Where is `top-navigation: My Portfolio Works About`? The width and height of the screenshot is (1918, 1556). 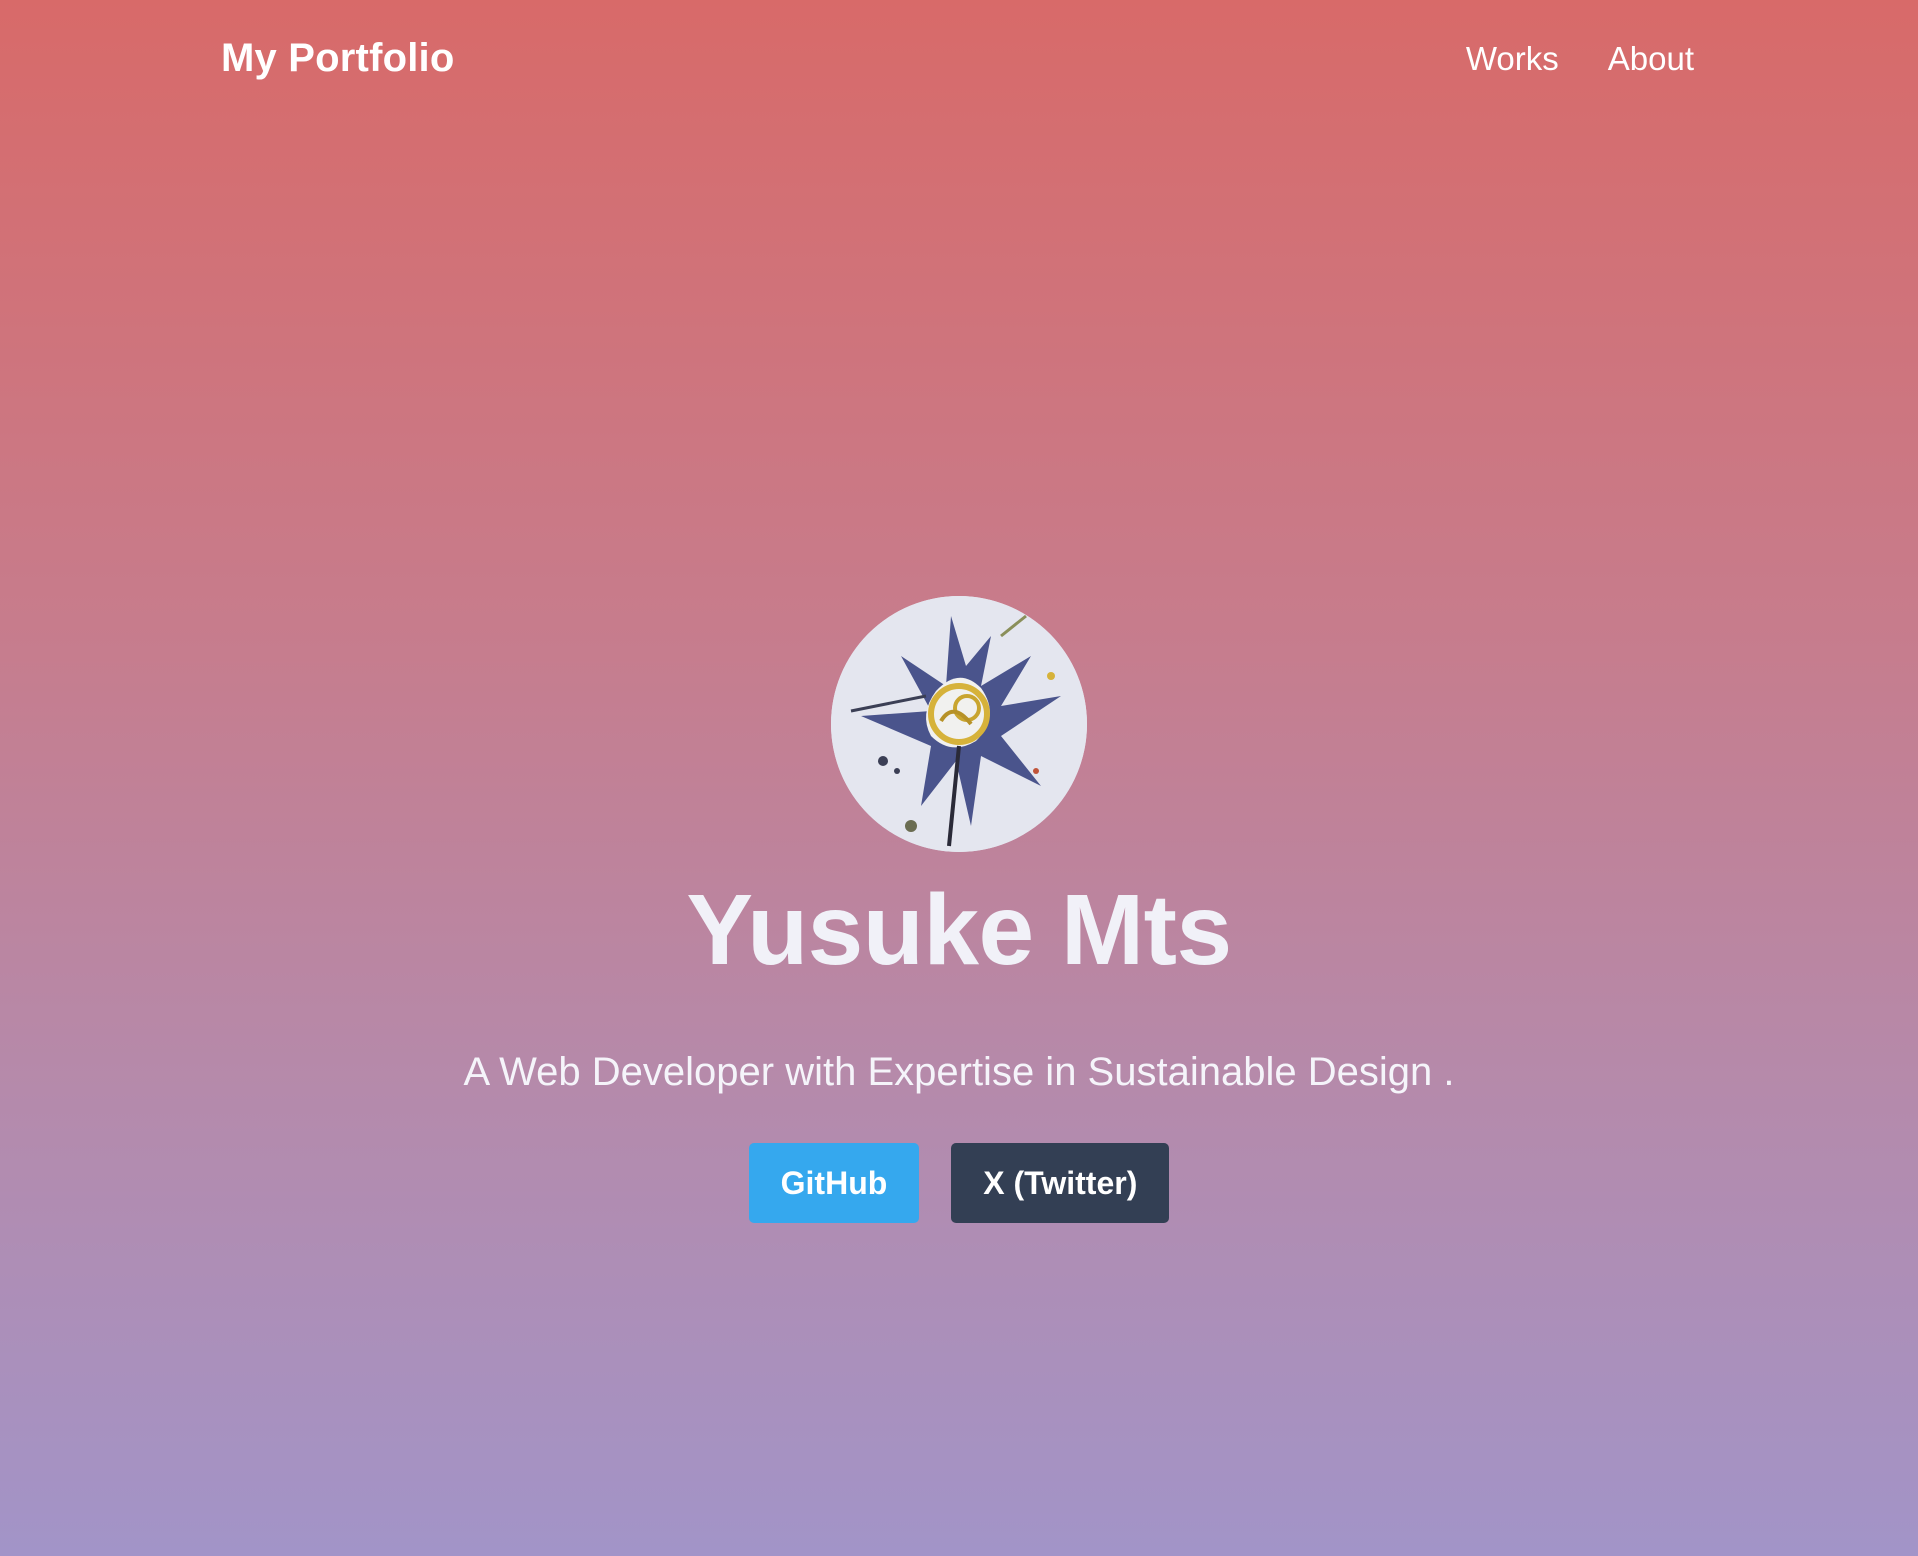 top-navigation: My Portfolio Works About is located at coordinates (959, 61).